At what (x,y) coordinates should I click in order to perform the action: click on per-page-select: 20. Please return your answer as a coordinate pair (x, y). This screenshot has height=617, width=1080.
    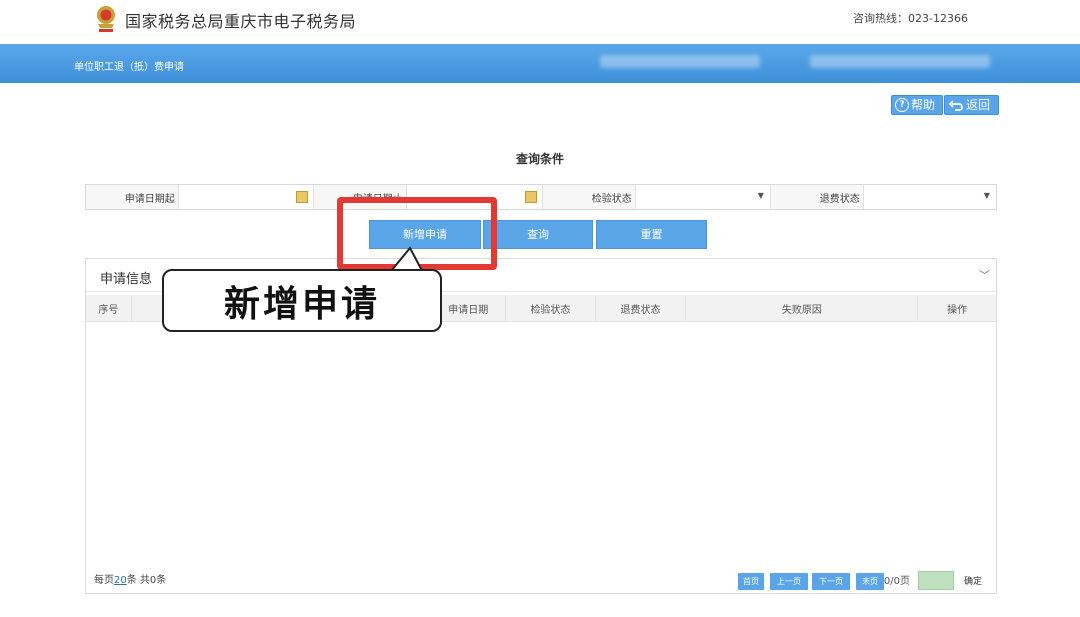
    Looking at the image, I should click on (120, 580).